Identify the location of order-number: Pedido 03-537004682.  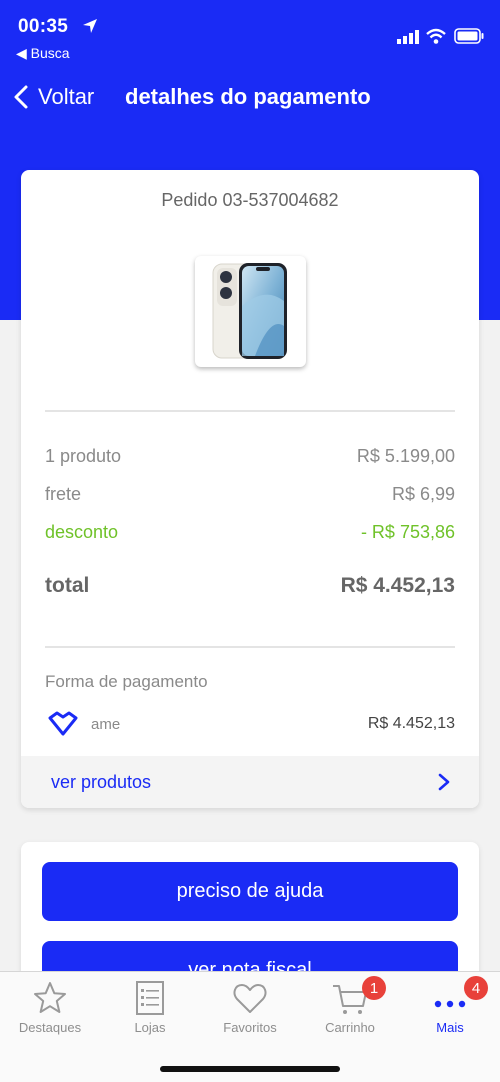
(250, 200).